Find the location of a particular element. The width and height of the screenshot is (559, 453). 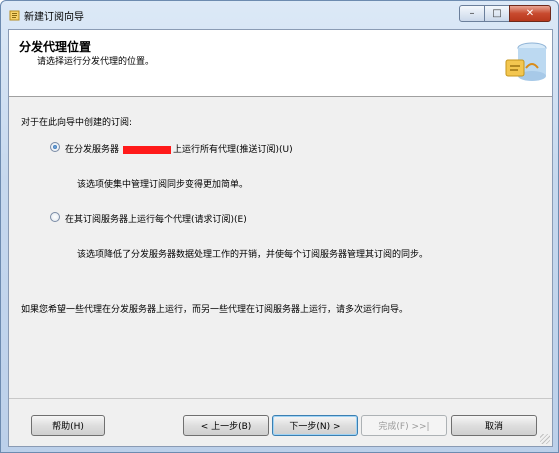

option-push-radio is located at coordinates (55, 147).